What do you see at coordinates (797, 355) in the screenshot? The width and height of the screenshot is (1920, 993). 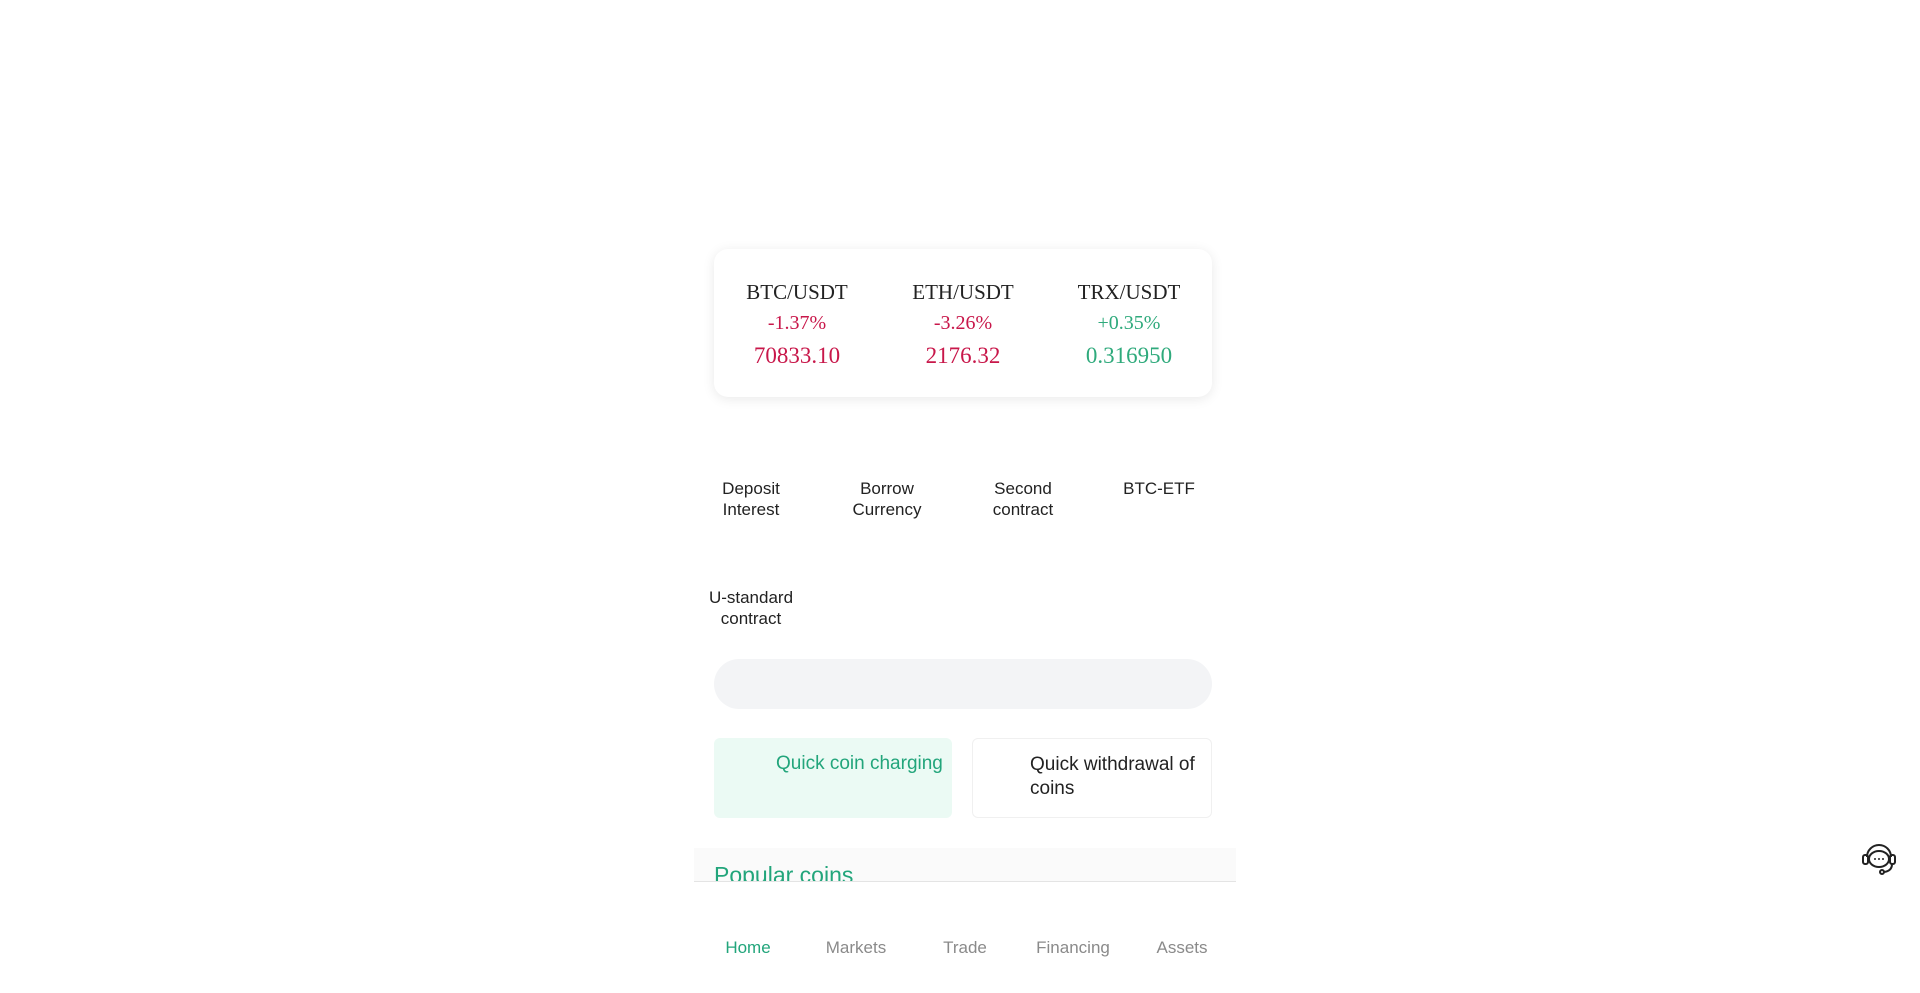 I see `ticker-price: 70833.10` at bounding box center [797, 355].